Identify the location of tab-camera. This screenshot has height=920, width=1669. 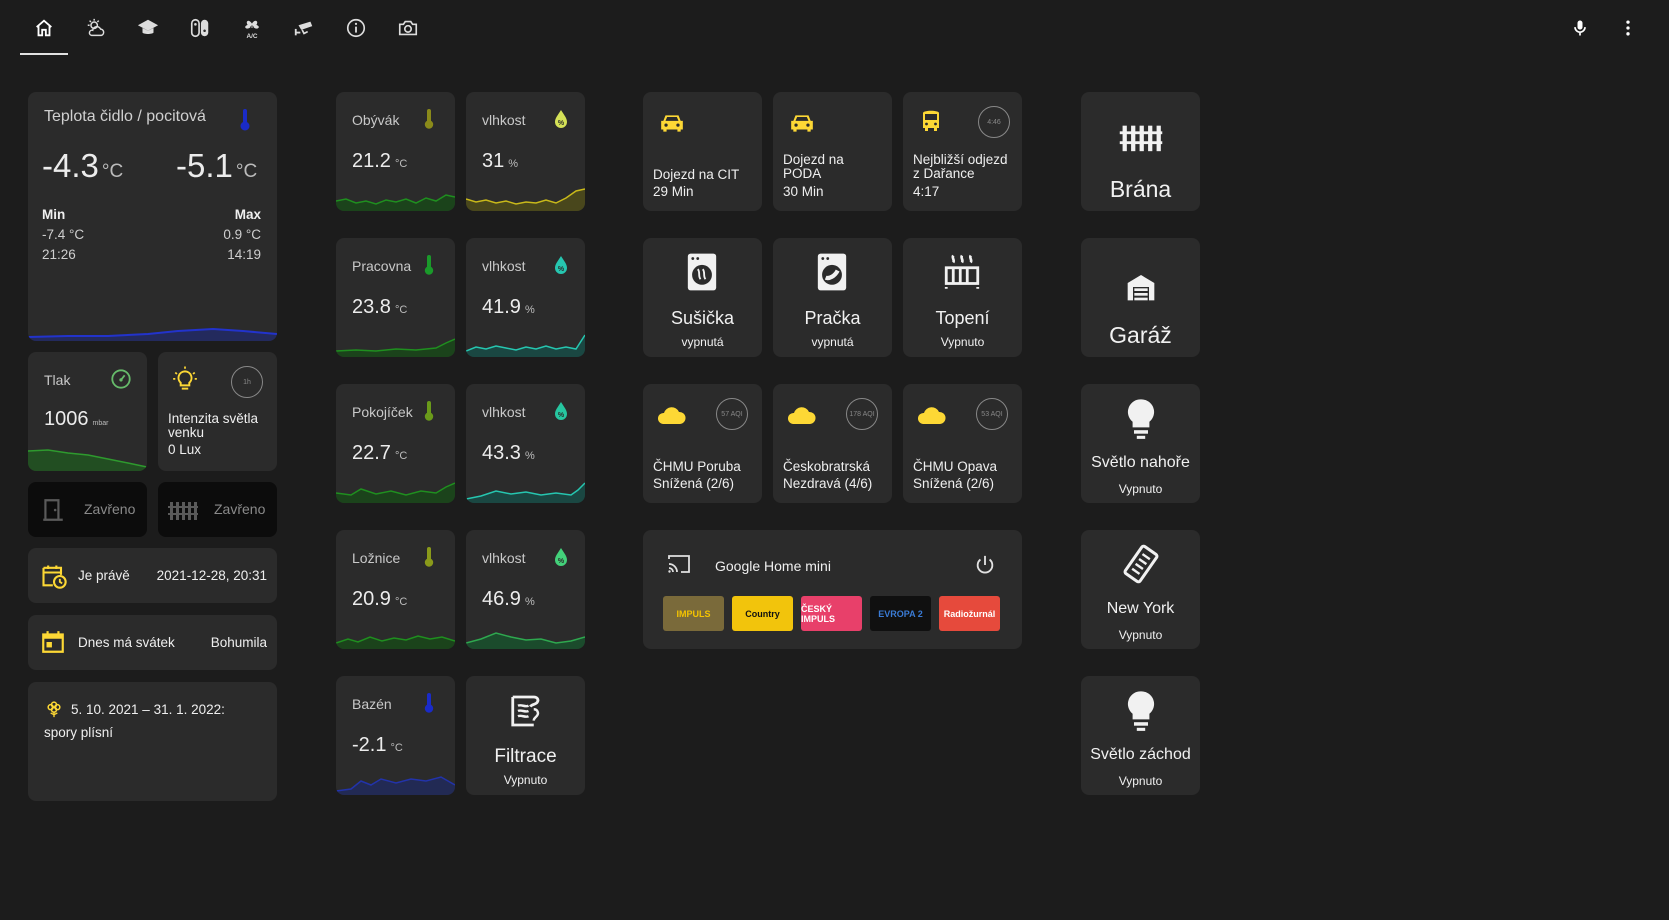
(408, 28).